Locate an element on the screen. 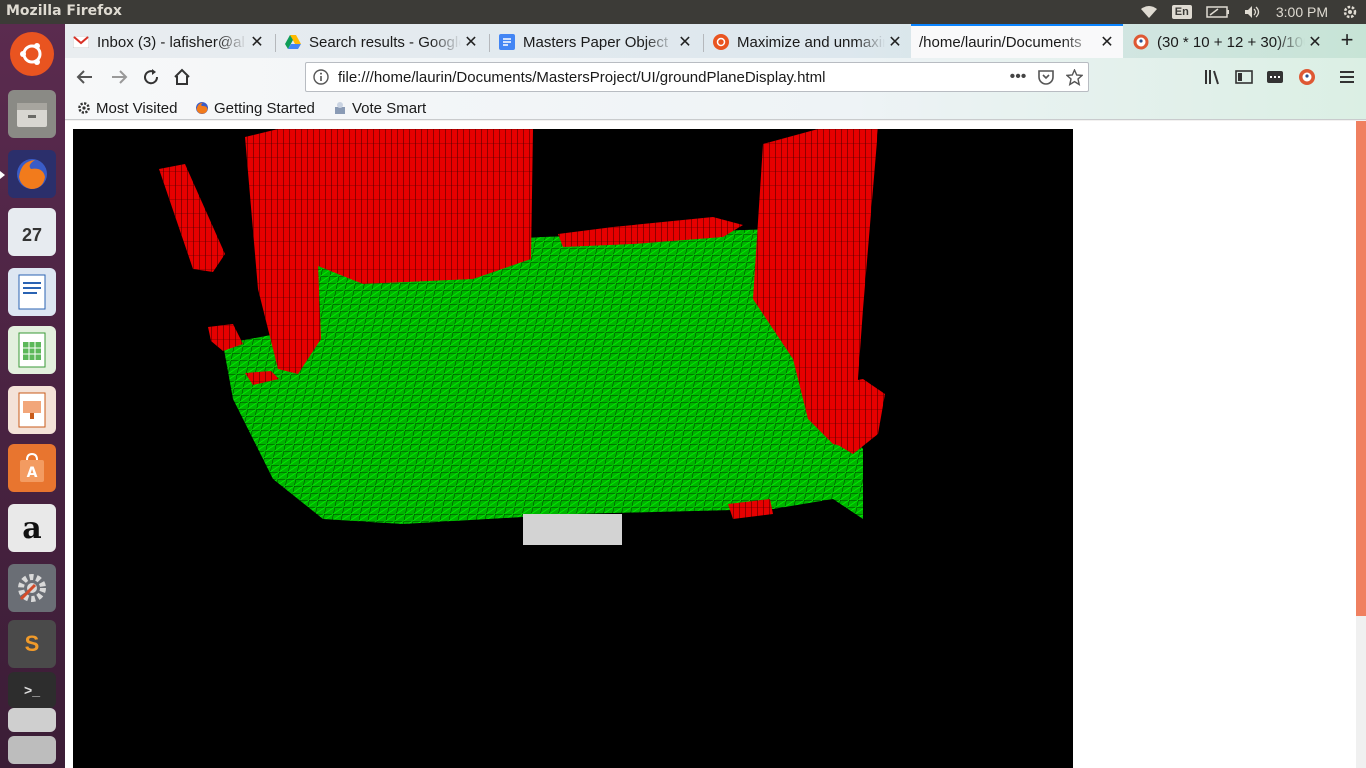 Image resolution: width=1366 pixels, height=768 pixels. tab-maximize-unmaximize: Maximize and unmaxim ✕ is located at coordinates (808, 42).